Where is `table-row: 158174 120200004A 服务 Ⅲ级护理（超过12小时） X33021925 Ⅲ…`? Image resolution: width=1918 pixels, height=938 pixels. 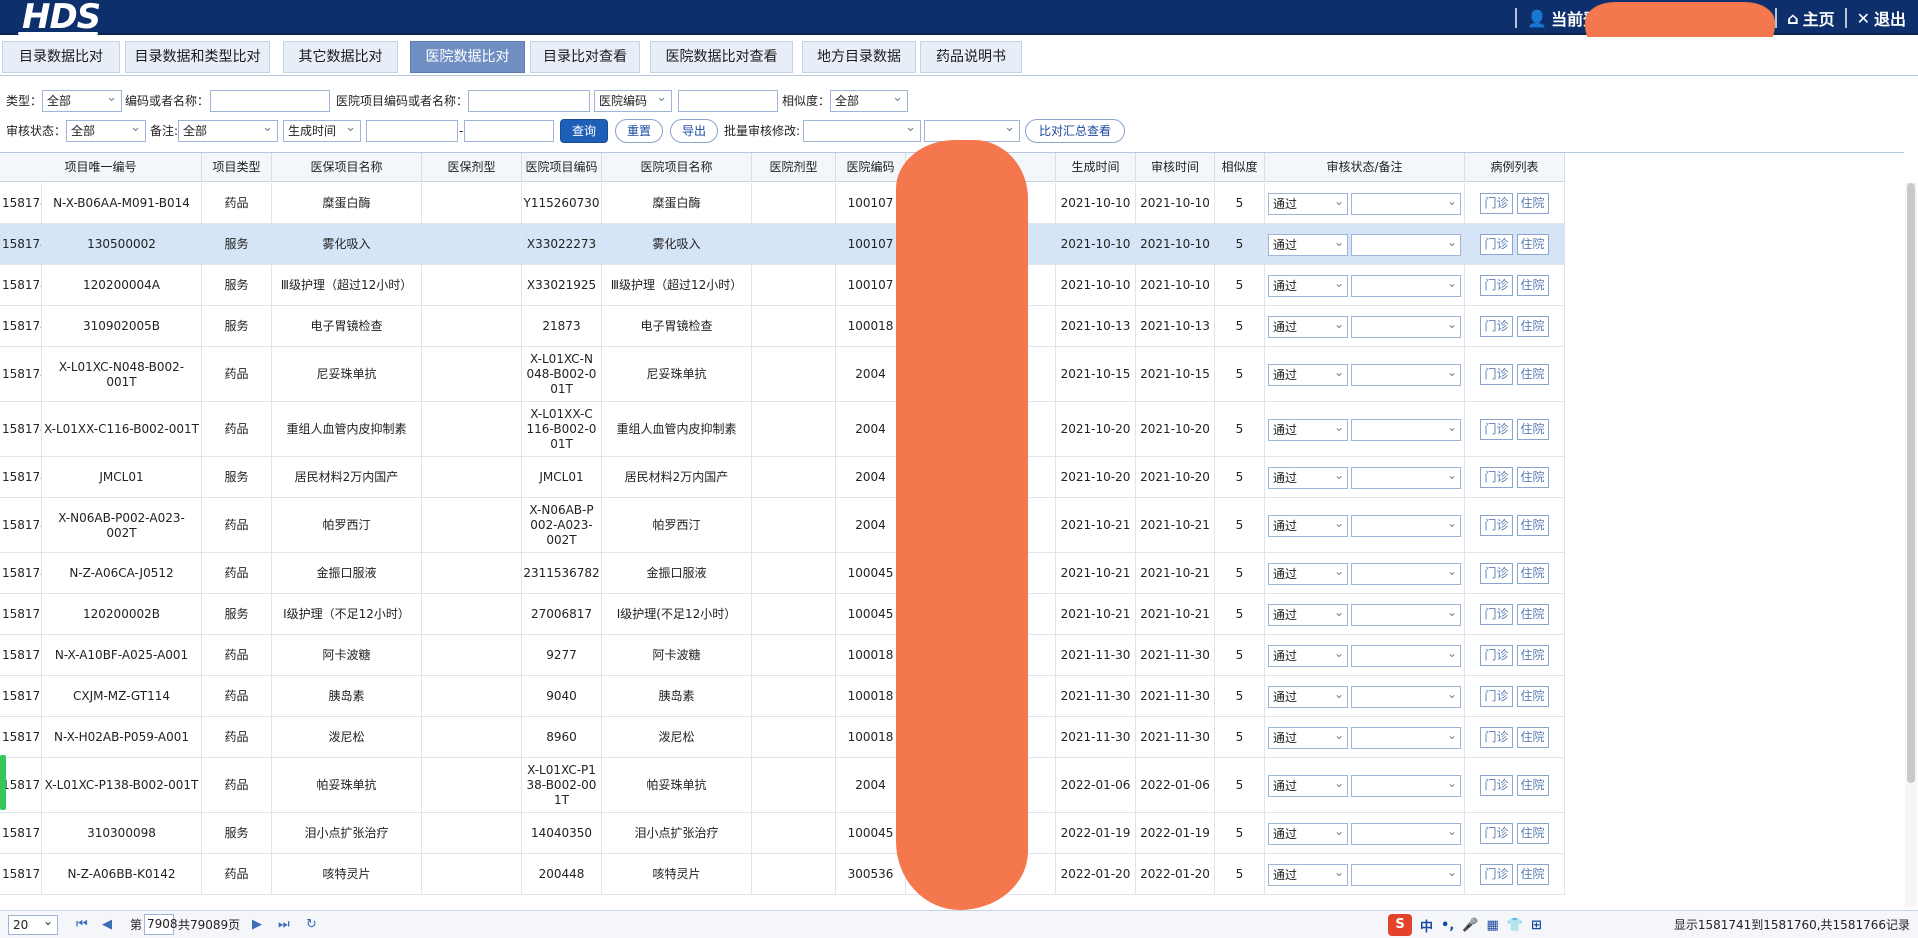 table-row: 158174 120200004A 服务 Ⅲ级护理（超过12小时） X33021925 Ⅲ… is located at coordinates (782, 285).